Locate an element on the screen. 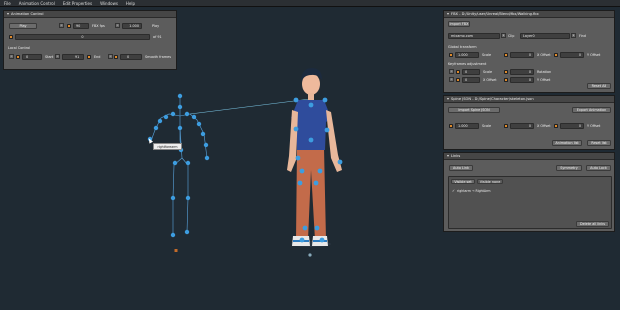 This screenshot has width=620, height=310. global-scale-label: Scale is located at coordinates (487, 55).